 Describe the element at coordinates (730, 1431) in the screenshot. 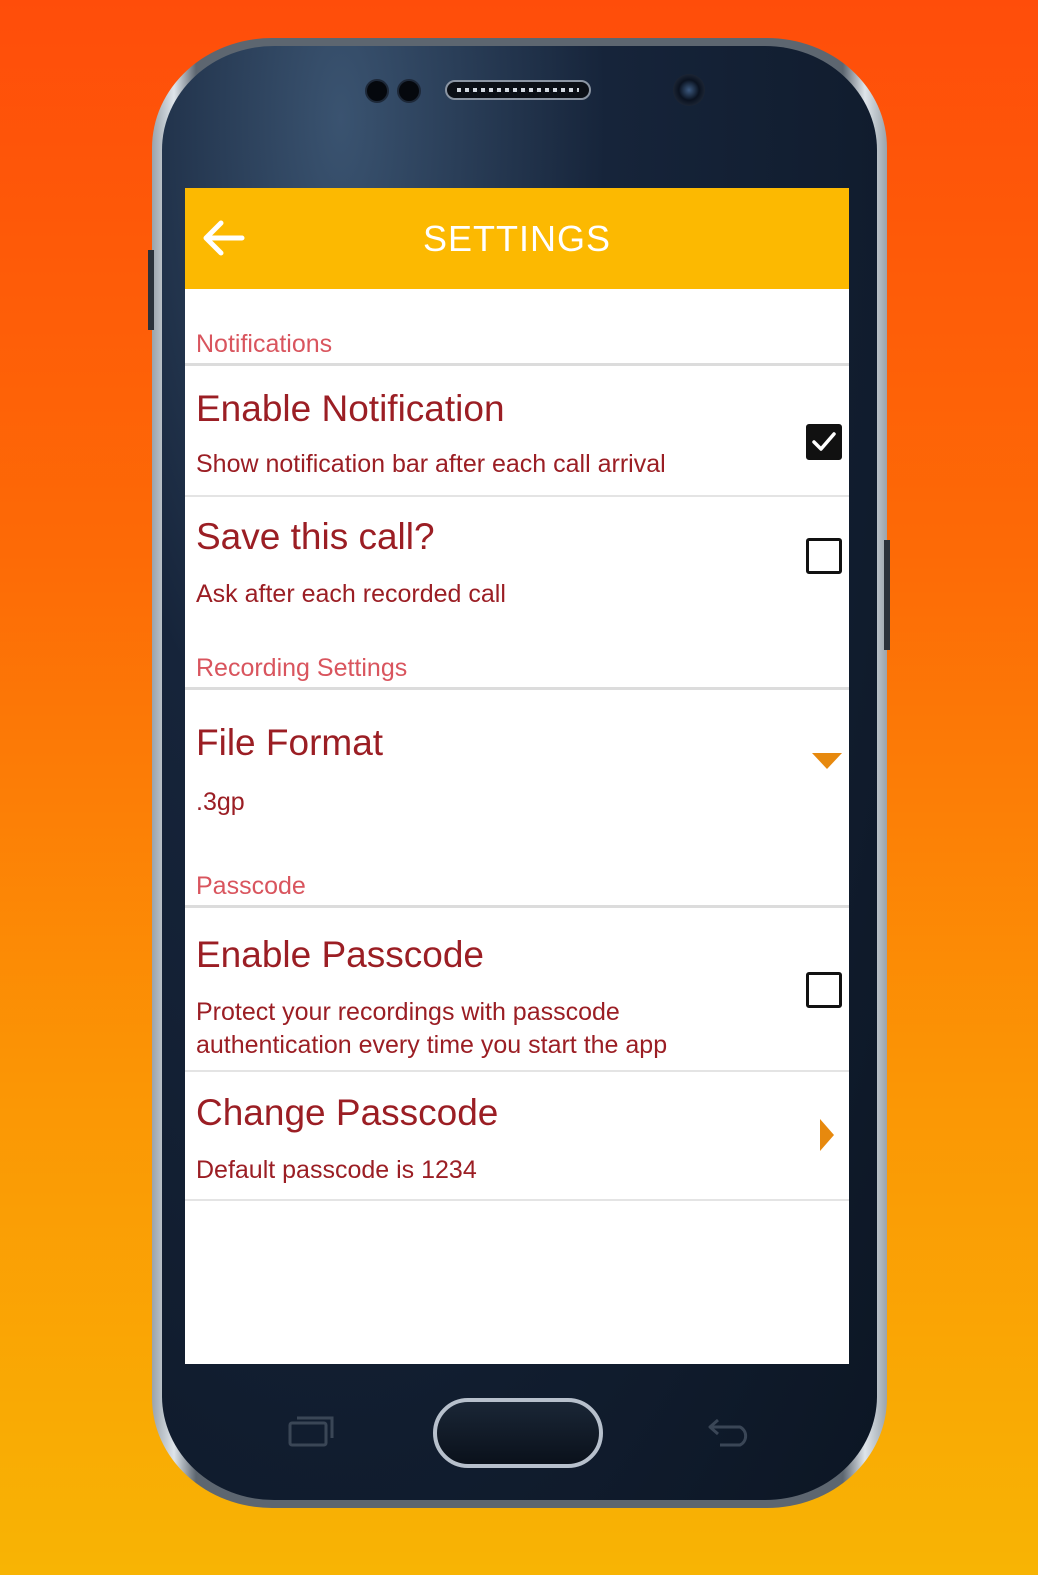

I see `back-key-icon` at that location.